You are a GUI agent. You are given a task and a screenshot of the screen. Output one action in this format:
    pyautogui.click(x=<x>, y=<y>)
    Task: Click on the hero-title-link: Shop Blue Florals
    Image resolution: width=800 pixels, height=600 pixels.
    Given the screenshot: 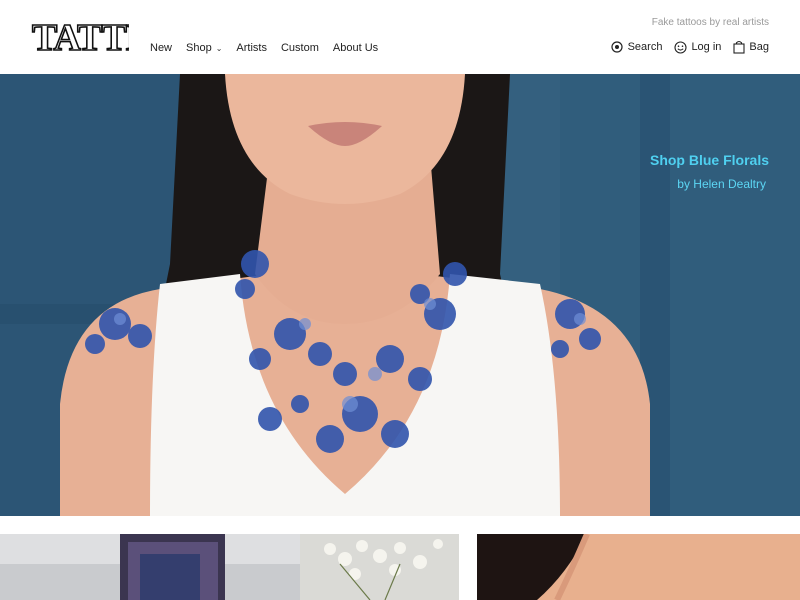 What is the action you would take?
    pyautogui.click(x=709, y=160)
    